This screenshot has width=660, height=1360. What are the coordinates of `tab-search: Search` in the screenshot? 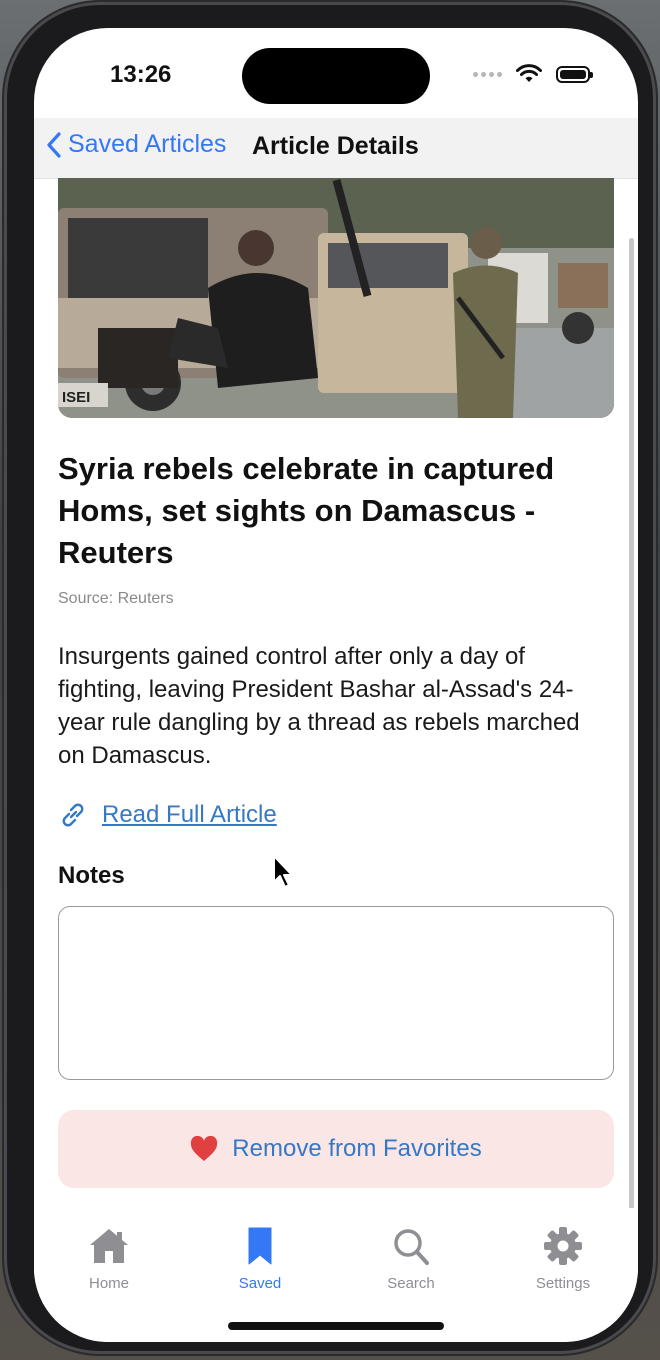 It's located at (411, 1259).